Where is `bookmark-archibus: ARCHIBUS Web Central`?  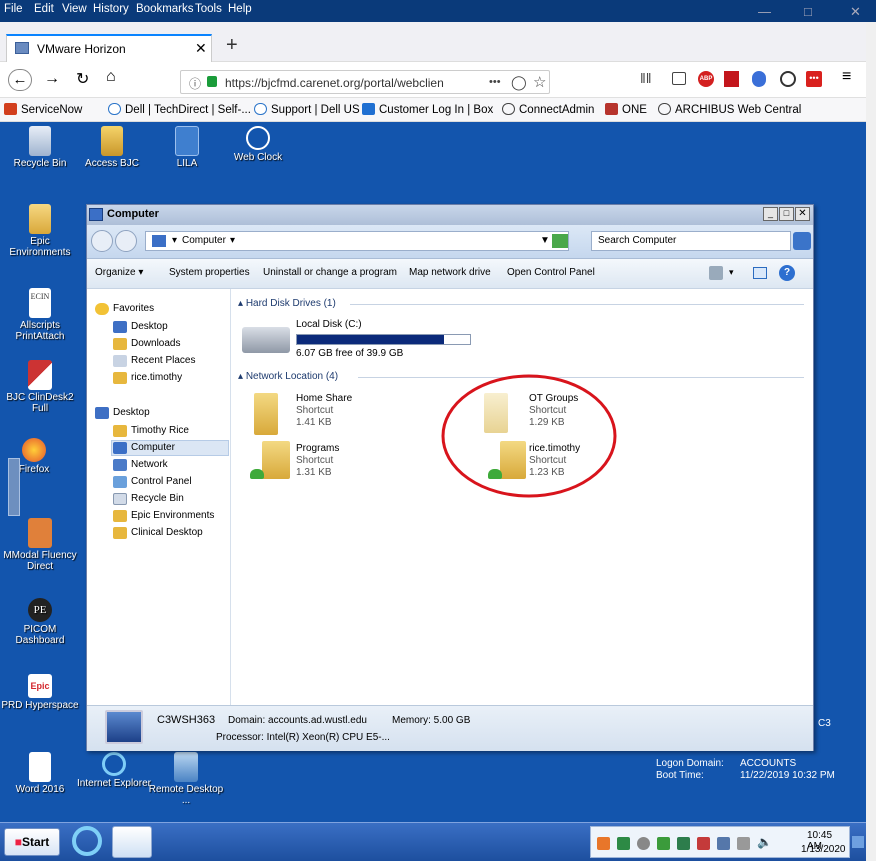 bookmark-archibus: ARCHIBUS Web Central is located at coordinates (729, 109).